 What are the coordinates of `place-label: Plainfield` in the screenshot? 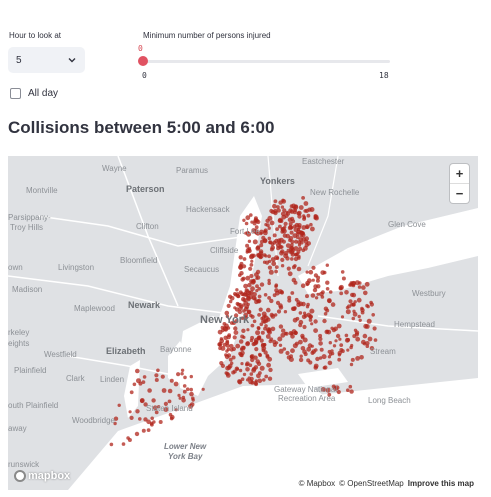 It's located at (30, 370).